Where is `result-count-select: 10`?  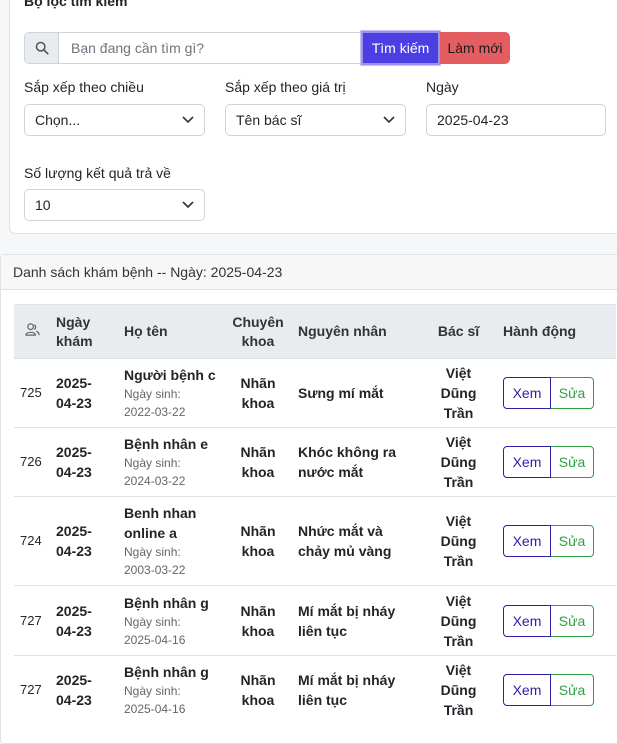 result-count-select: 10 is located at coordinates (114, 205).